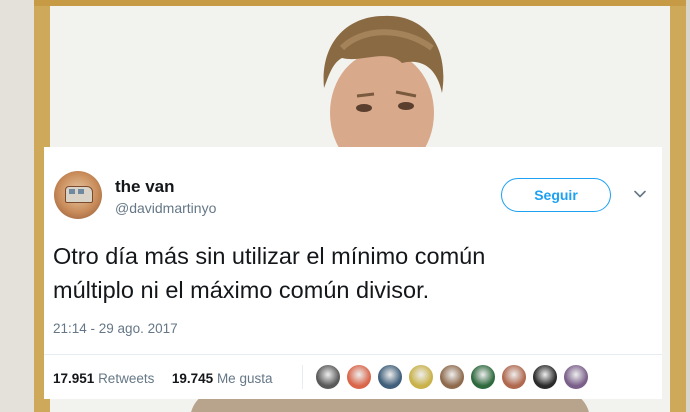 Image resolution: width=690 pixels, height=412 pixels. What do you see at coordinates (165, 208) in the screenshot?
I see `user-handle: @davidmartinyo` at bounding box center [165, 208].